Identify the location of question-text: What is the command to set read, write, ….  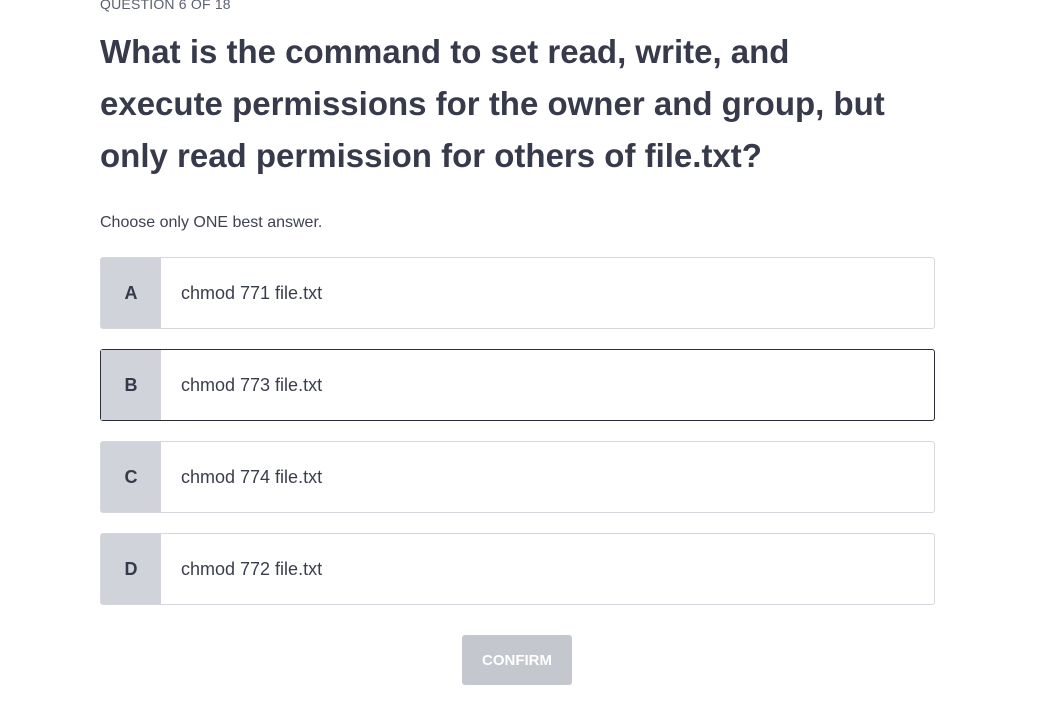
(492, 103).